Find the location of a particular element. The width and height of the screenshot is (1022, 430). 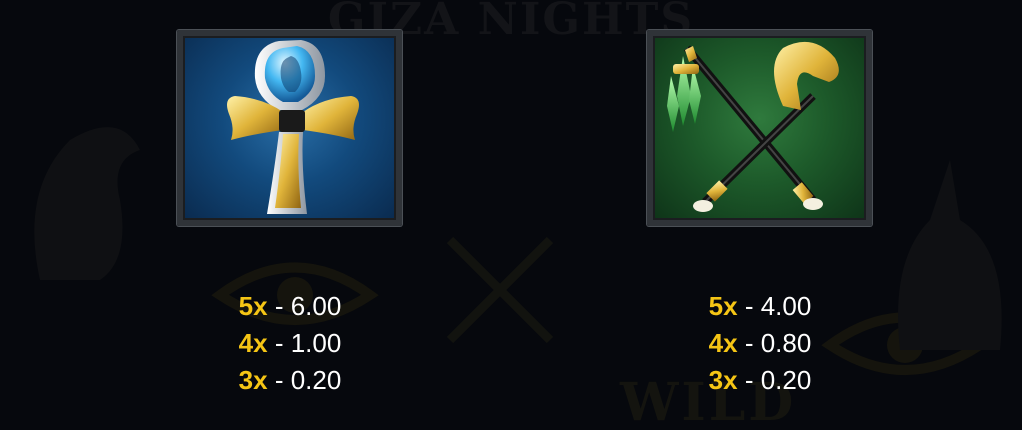

ankh-icon is located at coordinates (293, 127).